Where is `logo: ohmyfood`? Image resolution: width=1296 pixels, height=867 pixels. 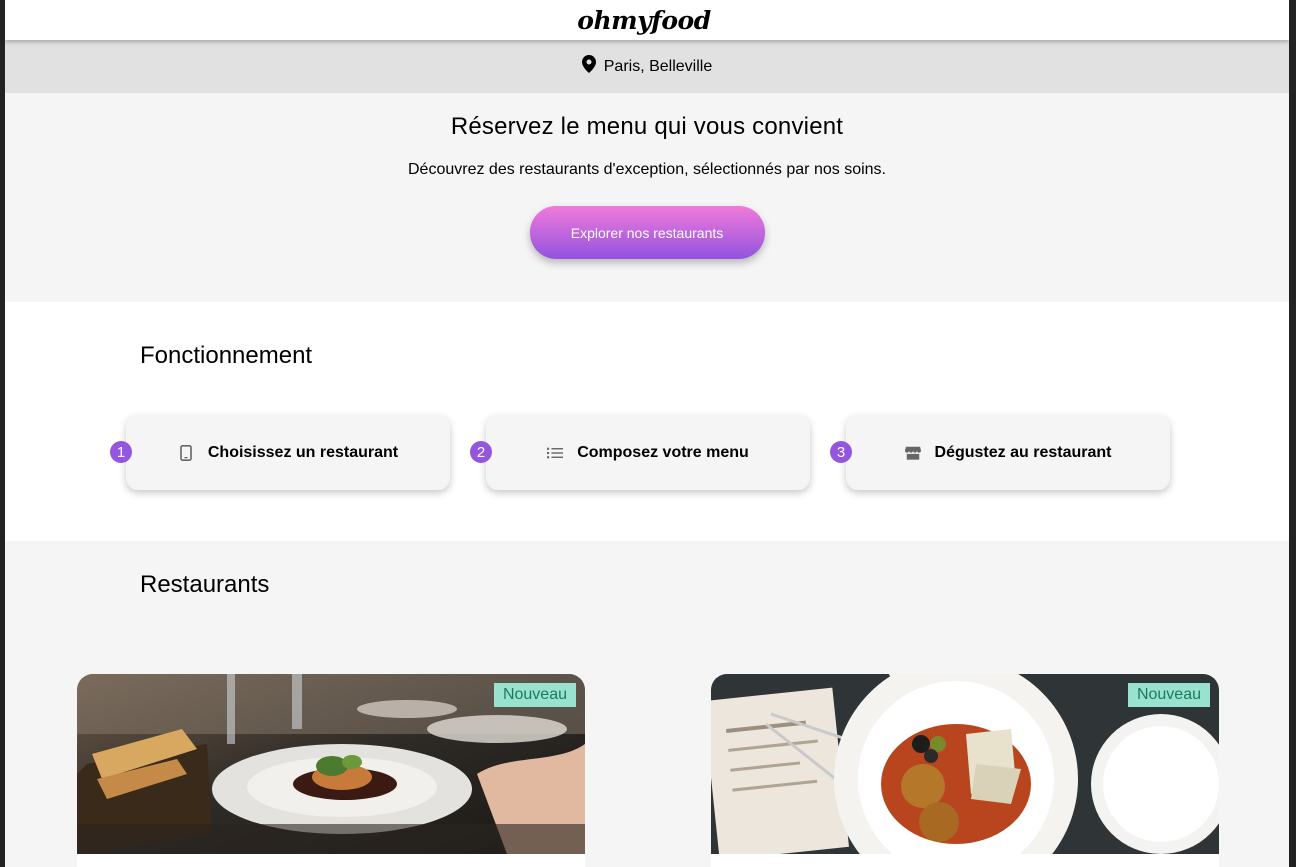
logo: ohmyfood is located at coordinates (644, 20).